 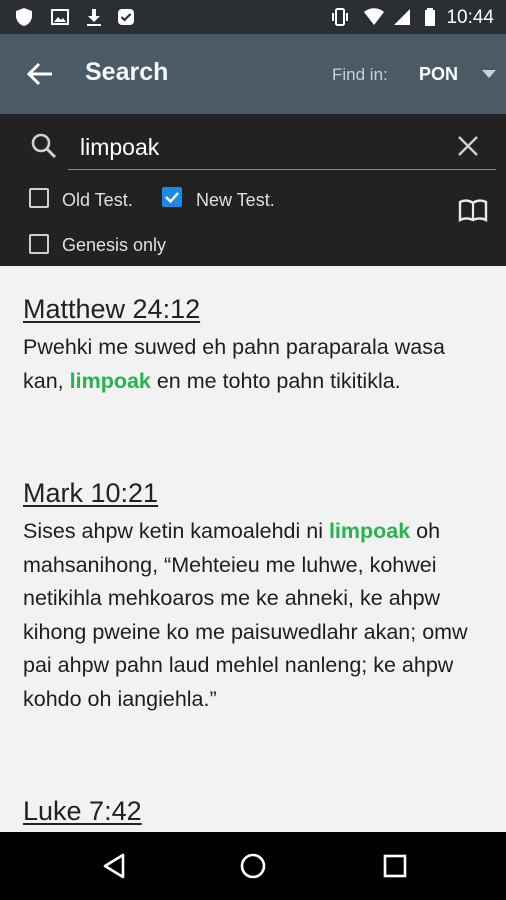 What do you see at coordinates (126, 17) in the screenshot?
I see `check-badge-icon` at bounding box center [126, 17].